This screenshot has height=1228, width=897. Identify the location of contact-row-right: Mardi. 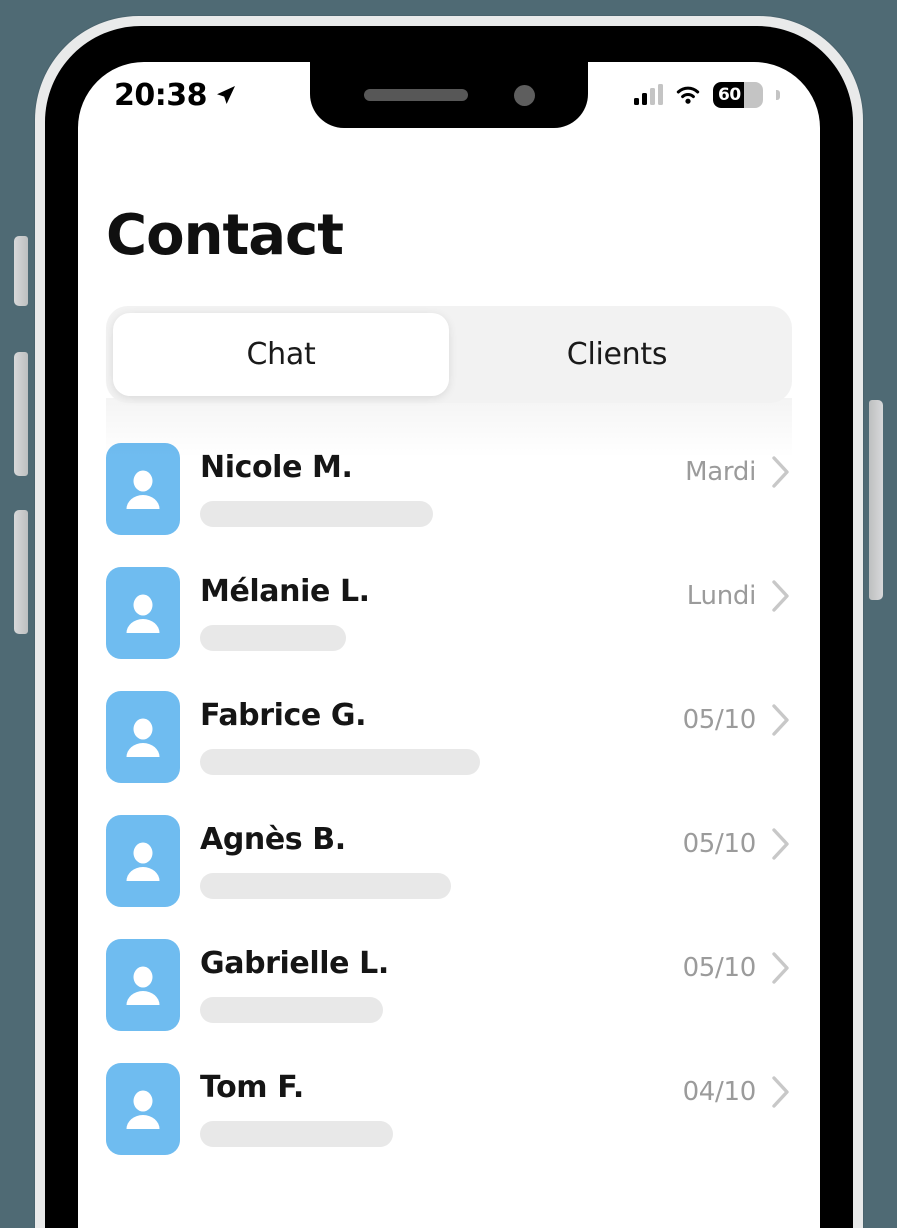
(738, 466).